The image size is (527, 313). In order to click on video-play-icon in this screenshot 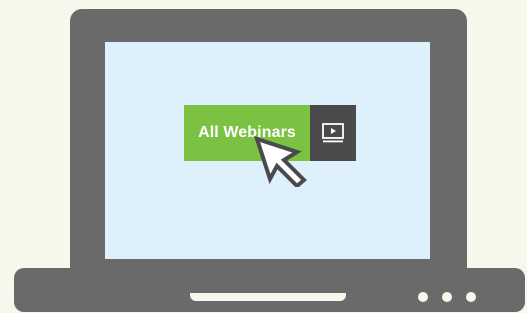, I will do `click(333, 133)`.